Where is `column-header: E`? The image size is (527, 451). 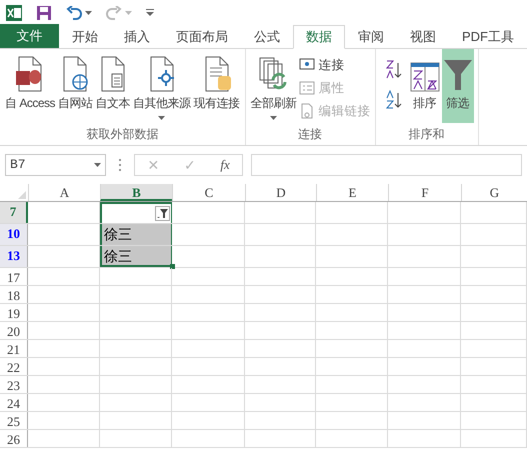 column-header: E is located at coordinates (352, 192).